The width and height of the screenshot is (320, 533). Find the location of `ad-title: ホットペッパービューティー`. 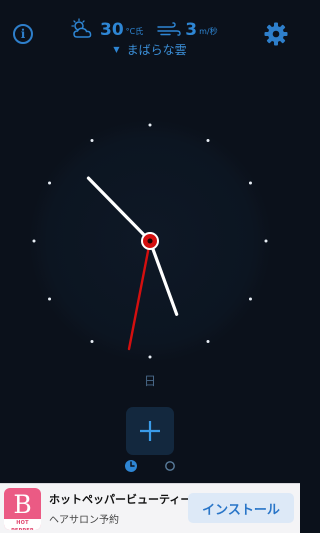

ad-title: ホットペッパービューティー is located at coordinates (120, 499).